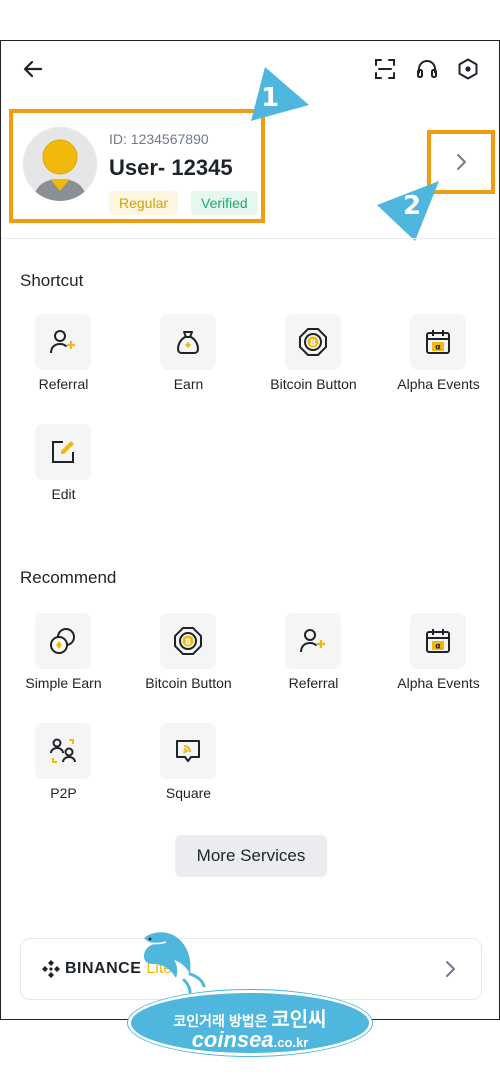 Image resolution: width=500 pixels, height=1083 pixels. I want to click on recommend-square: Square, so click(188, 773).